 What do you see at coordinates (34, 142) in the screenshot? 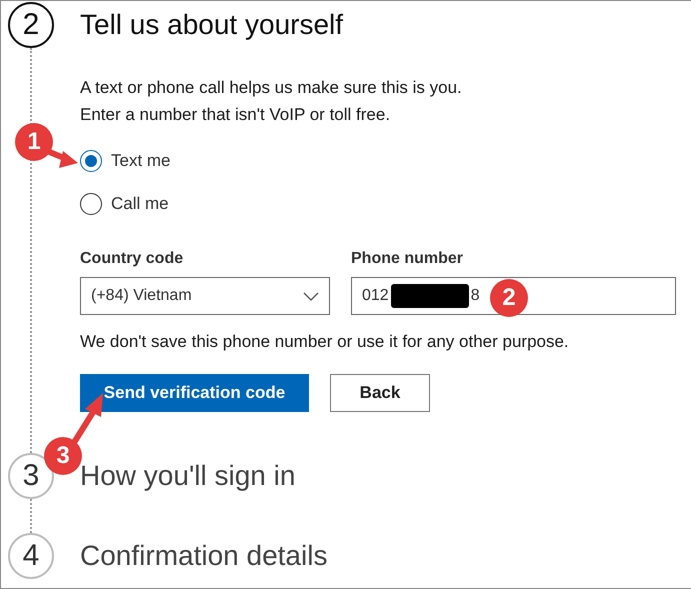
I see `annotation-badge: 1` at bounding box center [34, 142].